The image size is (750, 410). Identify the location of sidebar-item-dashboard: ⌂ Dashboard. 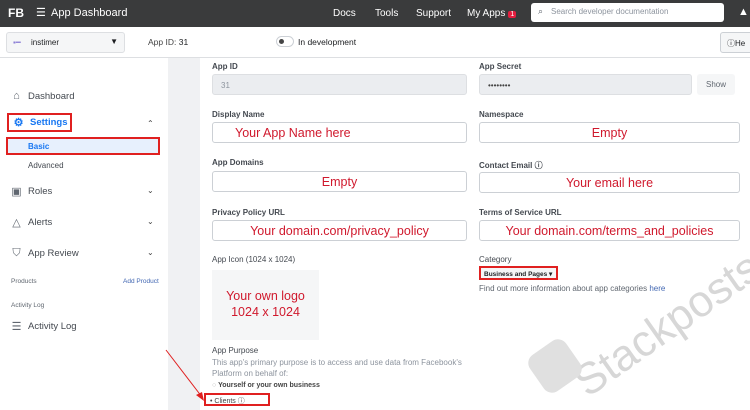
(42, 96).